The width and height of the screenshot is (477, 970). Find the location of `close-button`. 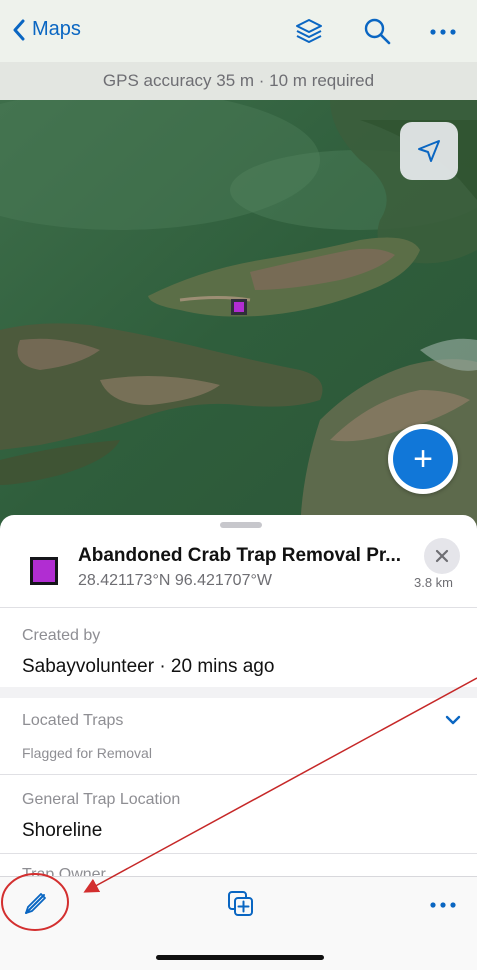

close-button is located at coordinates (442, 556).